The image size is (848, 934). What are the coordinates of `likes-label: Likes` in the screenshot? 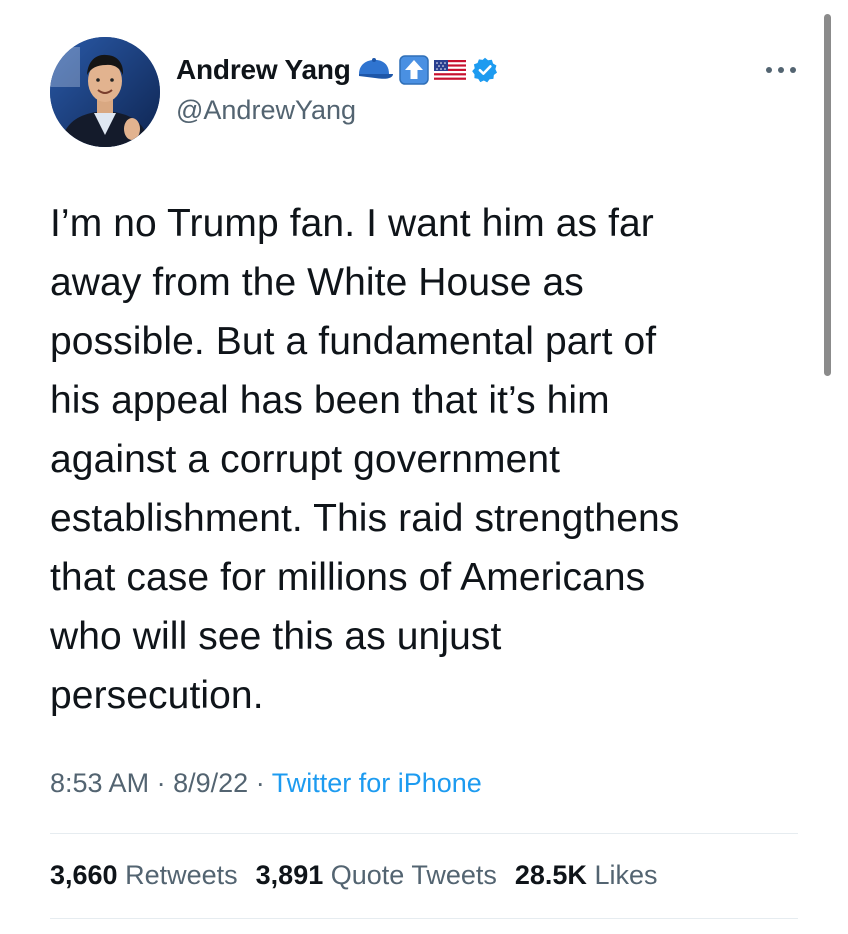 It's located at (626, 875).